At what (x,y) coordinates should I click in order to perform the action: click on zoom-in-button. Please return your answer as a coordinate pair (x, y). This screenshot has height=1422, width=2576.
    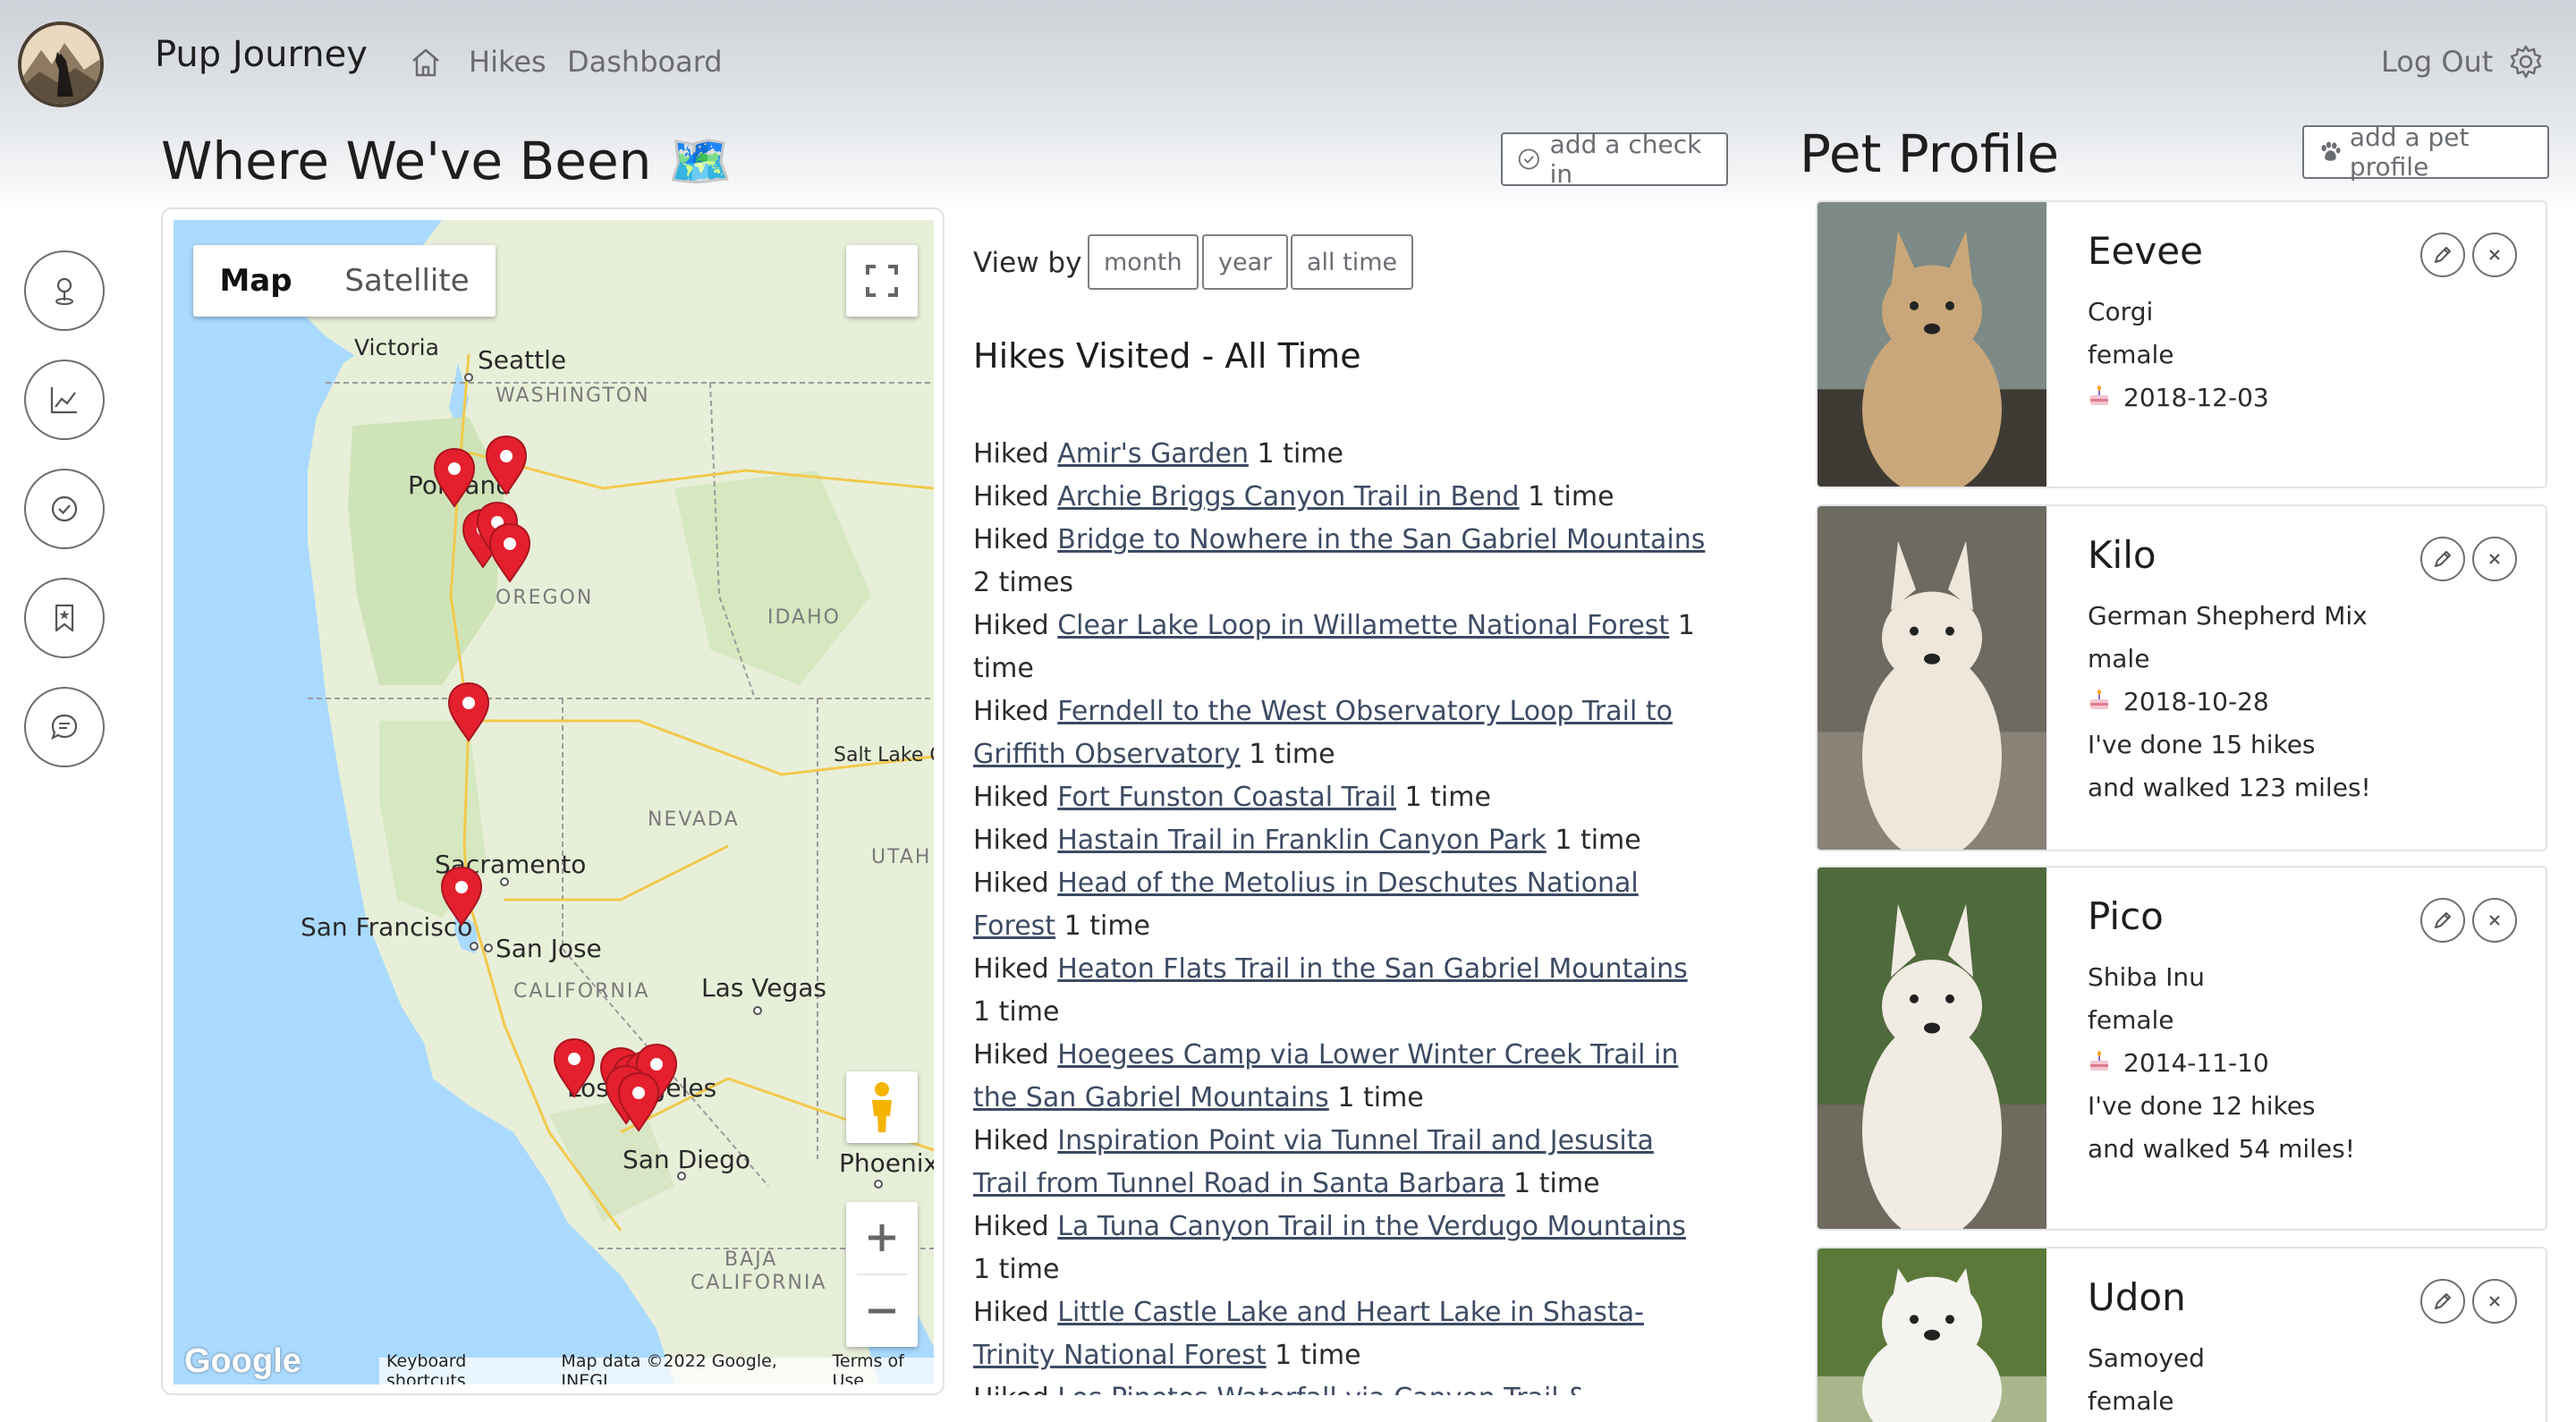
    Looking at the image, I should click on (882, 1238).